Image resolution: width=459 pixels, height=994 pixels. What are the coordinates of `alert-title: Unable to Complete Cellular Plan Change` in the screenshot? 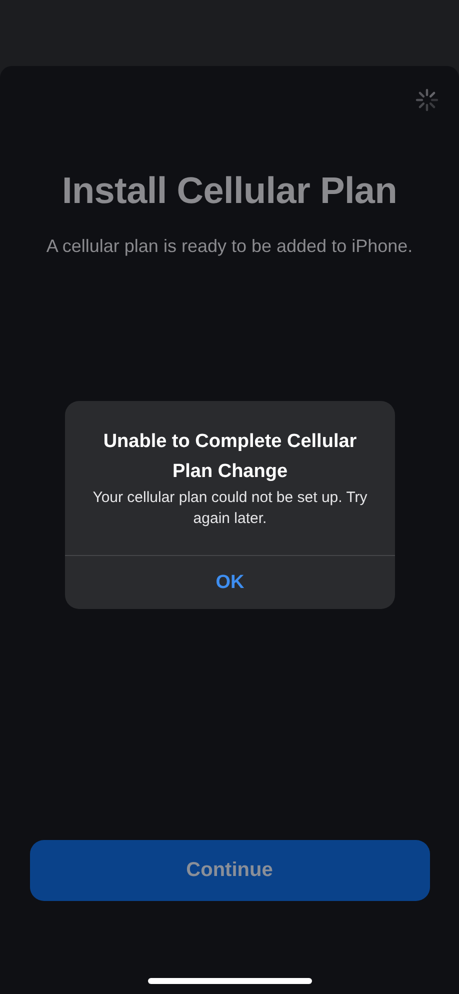 It's located at (230, 457).